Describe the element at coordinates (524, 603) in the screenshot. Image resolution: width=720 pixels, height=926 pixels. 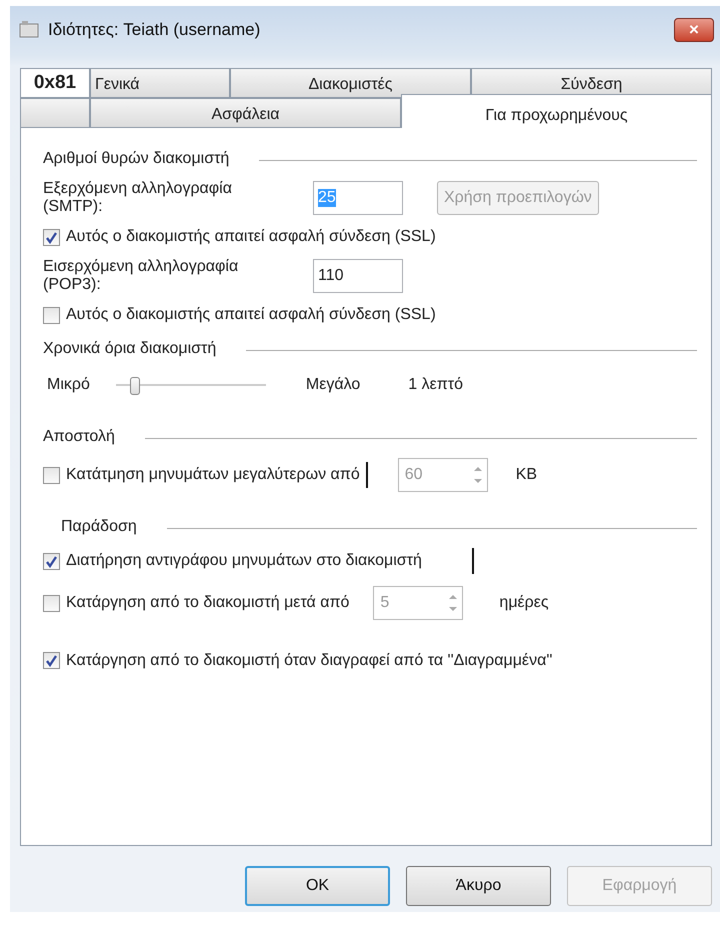
I see `unit-label: ημέρες` at that location.